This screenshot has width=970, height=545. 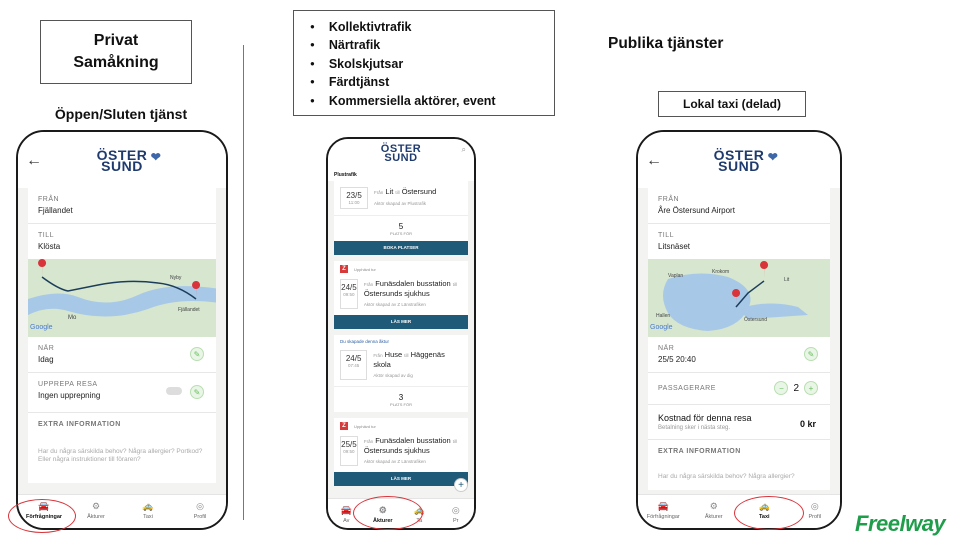 I want to click on from-field: FRÅN Åre Östersund Airport, so click(x=739, y=206).